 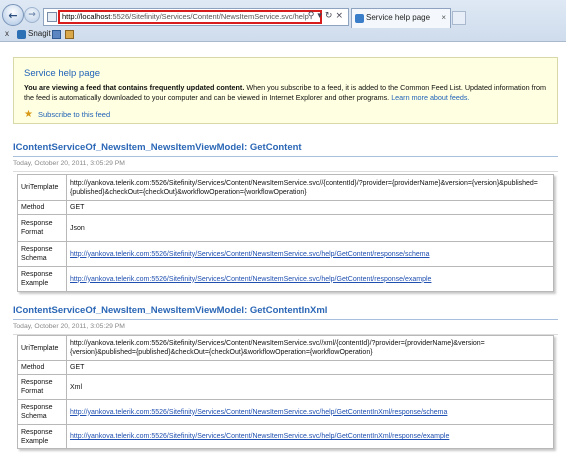 I want to click on stop-icon: ×, so click(x=340, y=16).